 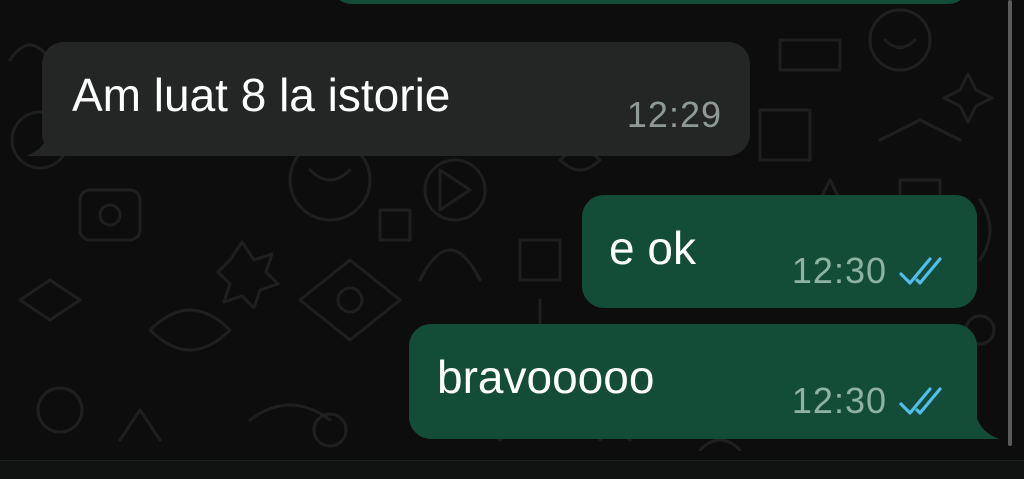 I want to click on scrollbar, so click(x=1010, y=223).